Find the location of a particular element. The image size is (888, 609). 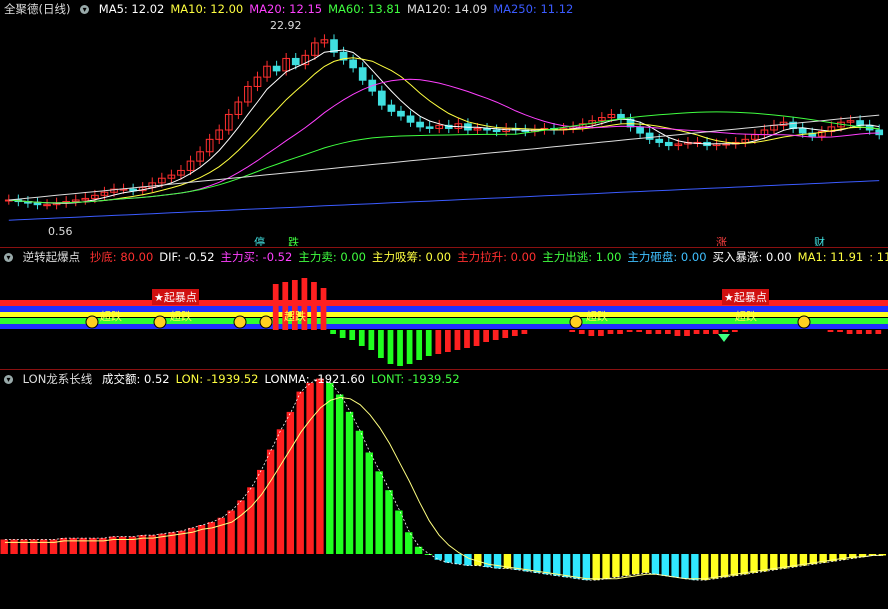

indicator-legend-item: 主力砸盘: 0.00 is located at coordinates (667, 257).